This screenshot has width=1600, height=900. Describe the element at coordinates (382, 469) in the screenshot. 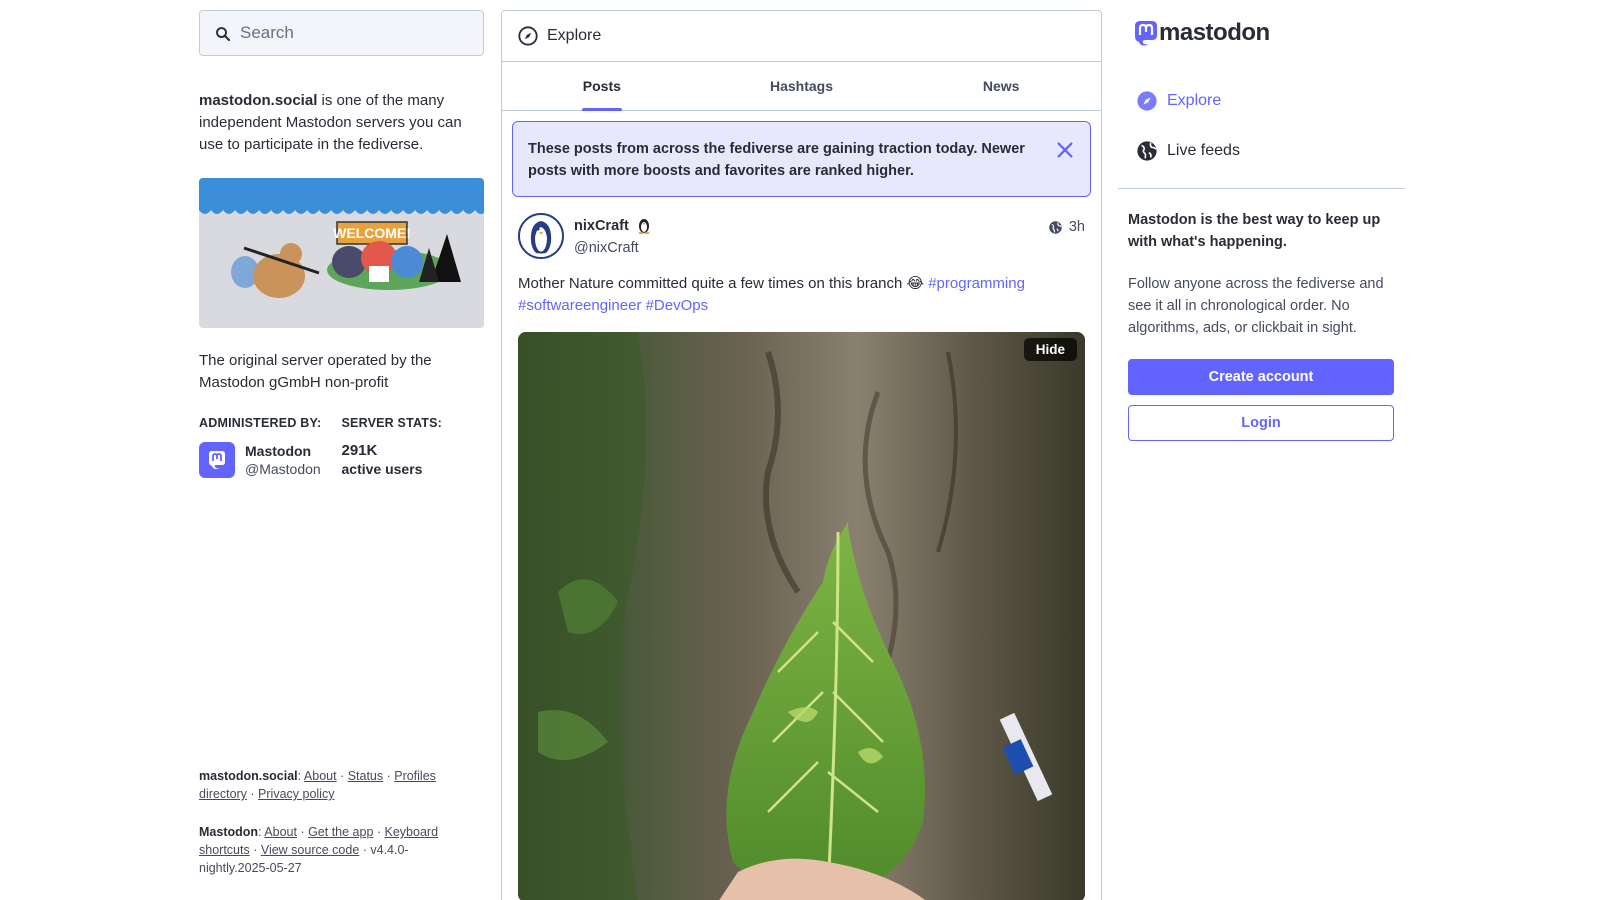

I see `active-users-label: active users` at that location.